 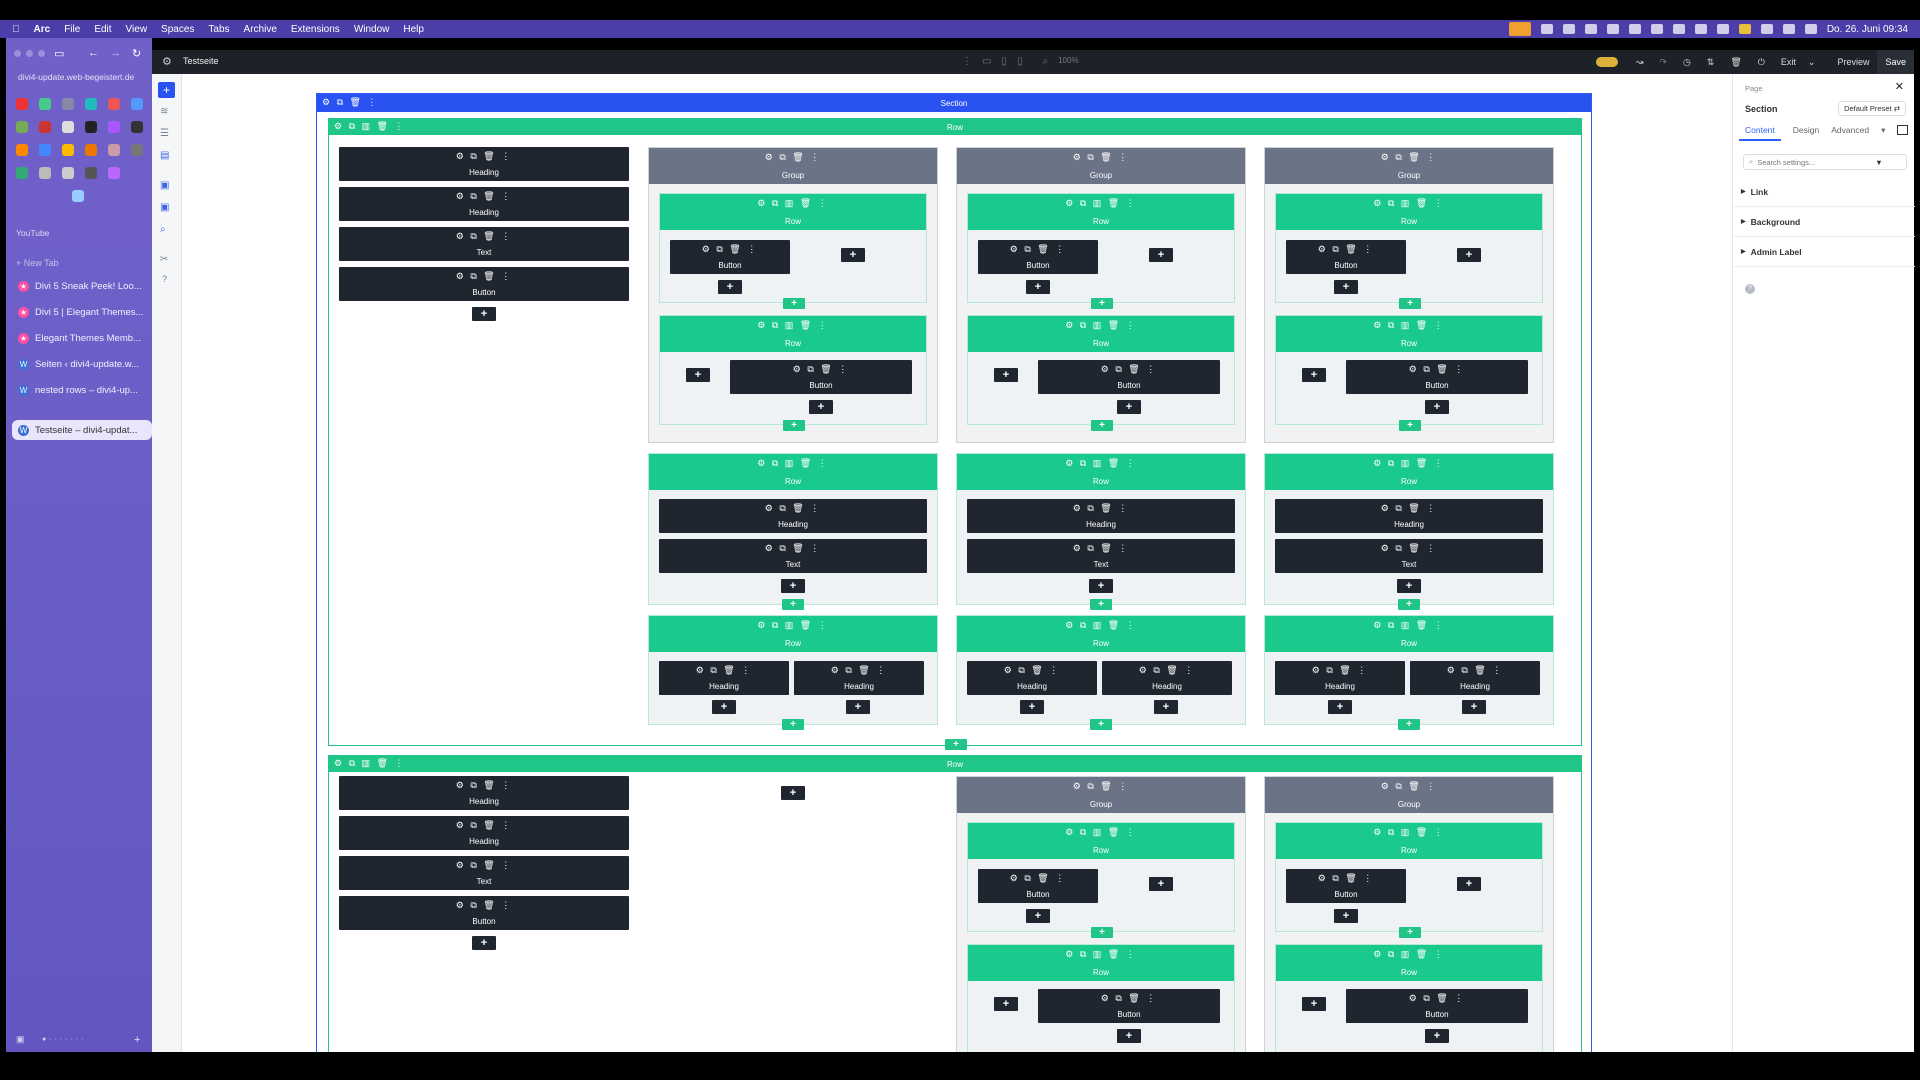 I want to click on exit-dropdown-icon: ⌄, so click(x=1812, y=62).